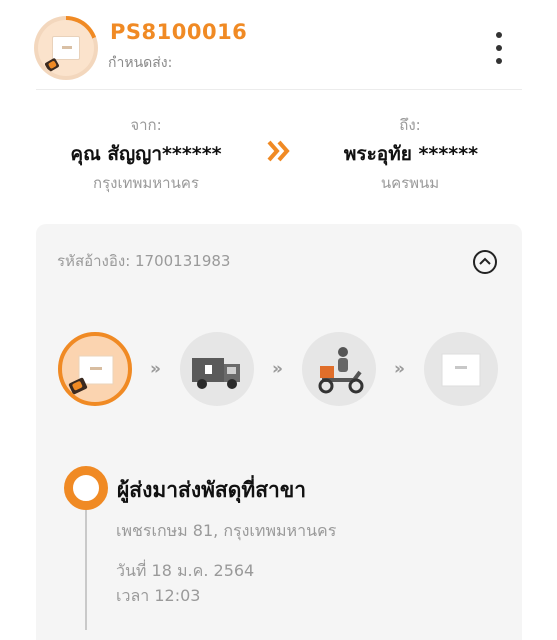 Image resolution: width=557 pixels, height=640 pixels. What do you see at coordinates (86, 570) in the screenshot?
I see `timeline-line` at bounding box center [86, 570].